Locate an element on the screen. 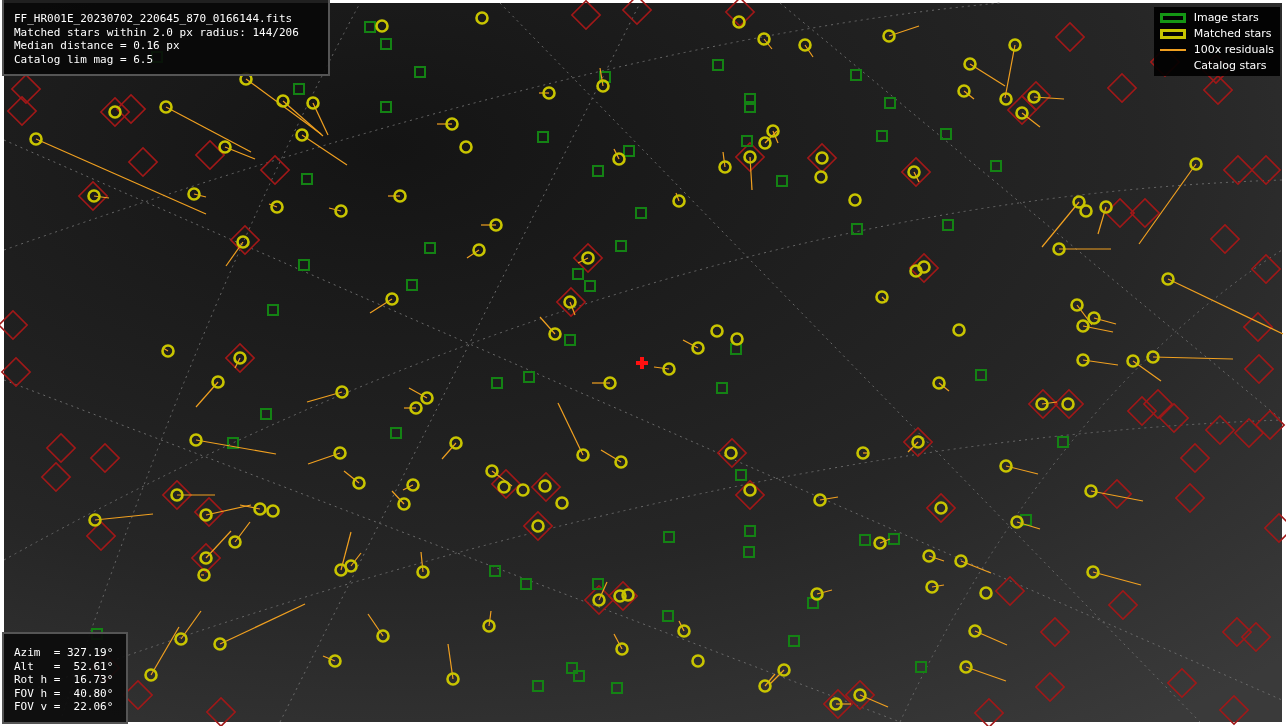 Image resolution: width=1286 pixels, height=726 pixels. legend-label: Image stars is located at coordinates (1226, 17).